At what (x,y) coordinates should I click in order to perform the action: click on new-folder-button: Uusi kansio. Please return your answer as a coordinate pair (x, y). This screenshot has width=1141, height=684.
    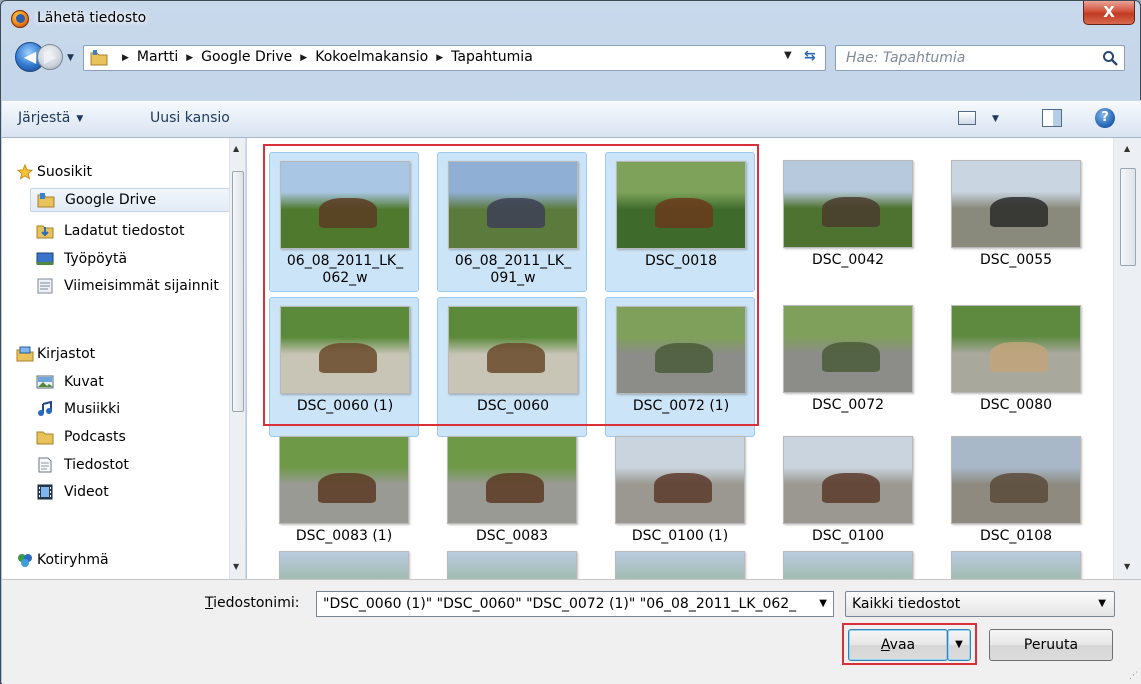
    Looking at the image, I should click on (190, 118).